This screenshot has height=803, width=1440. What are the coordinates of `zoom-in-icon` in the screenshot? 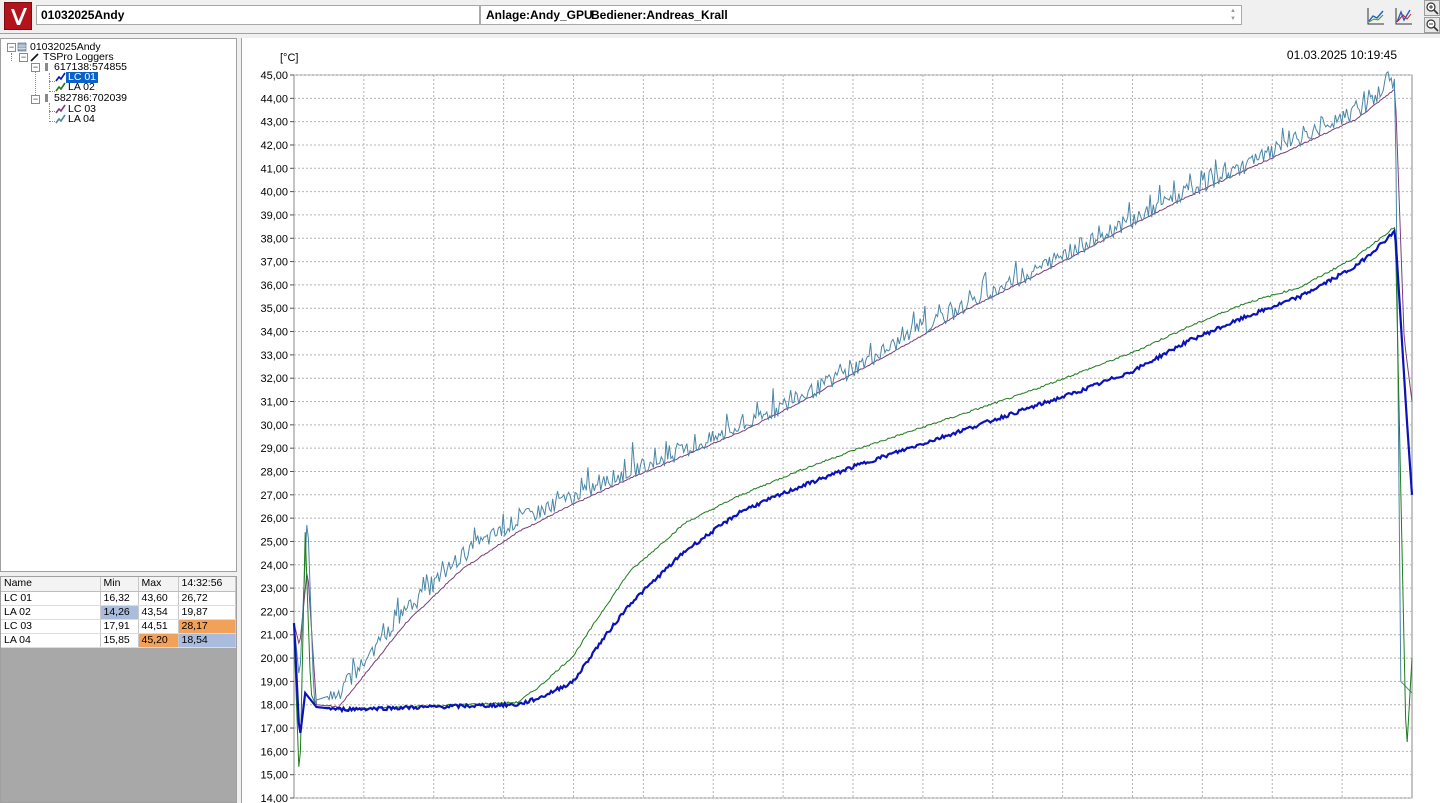 It's located at (1432, 8).